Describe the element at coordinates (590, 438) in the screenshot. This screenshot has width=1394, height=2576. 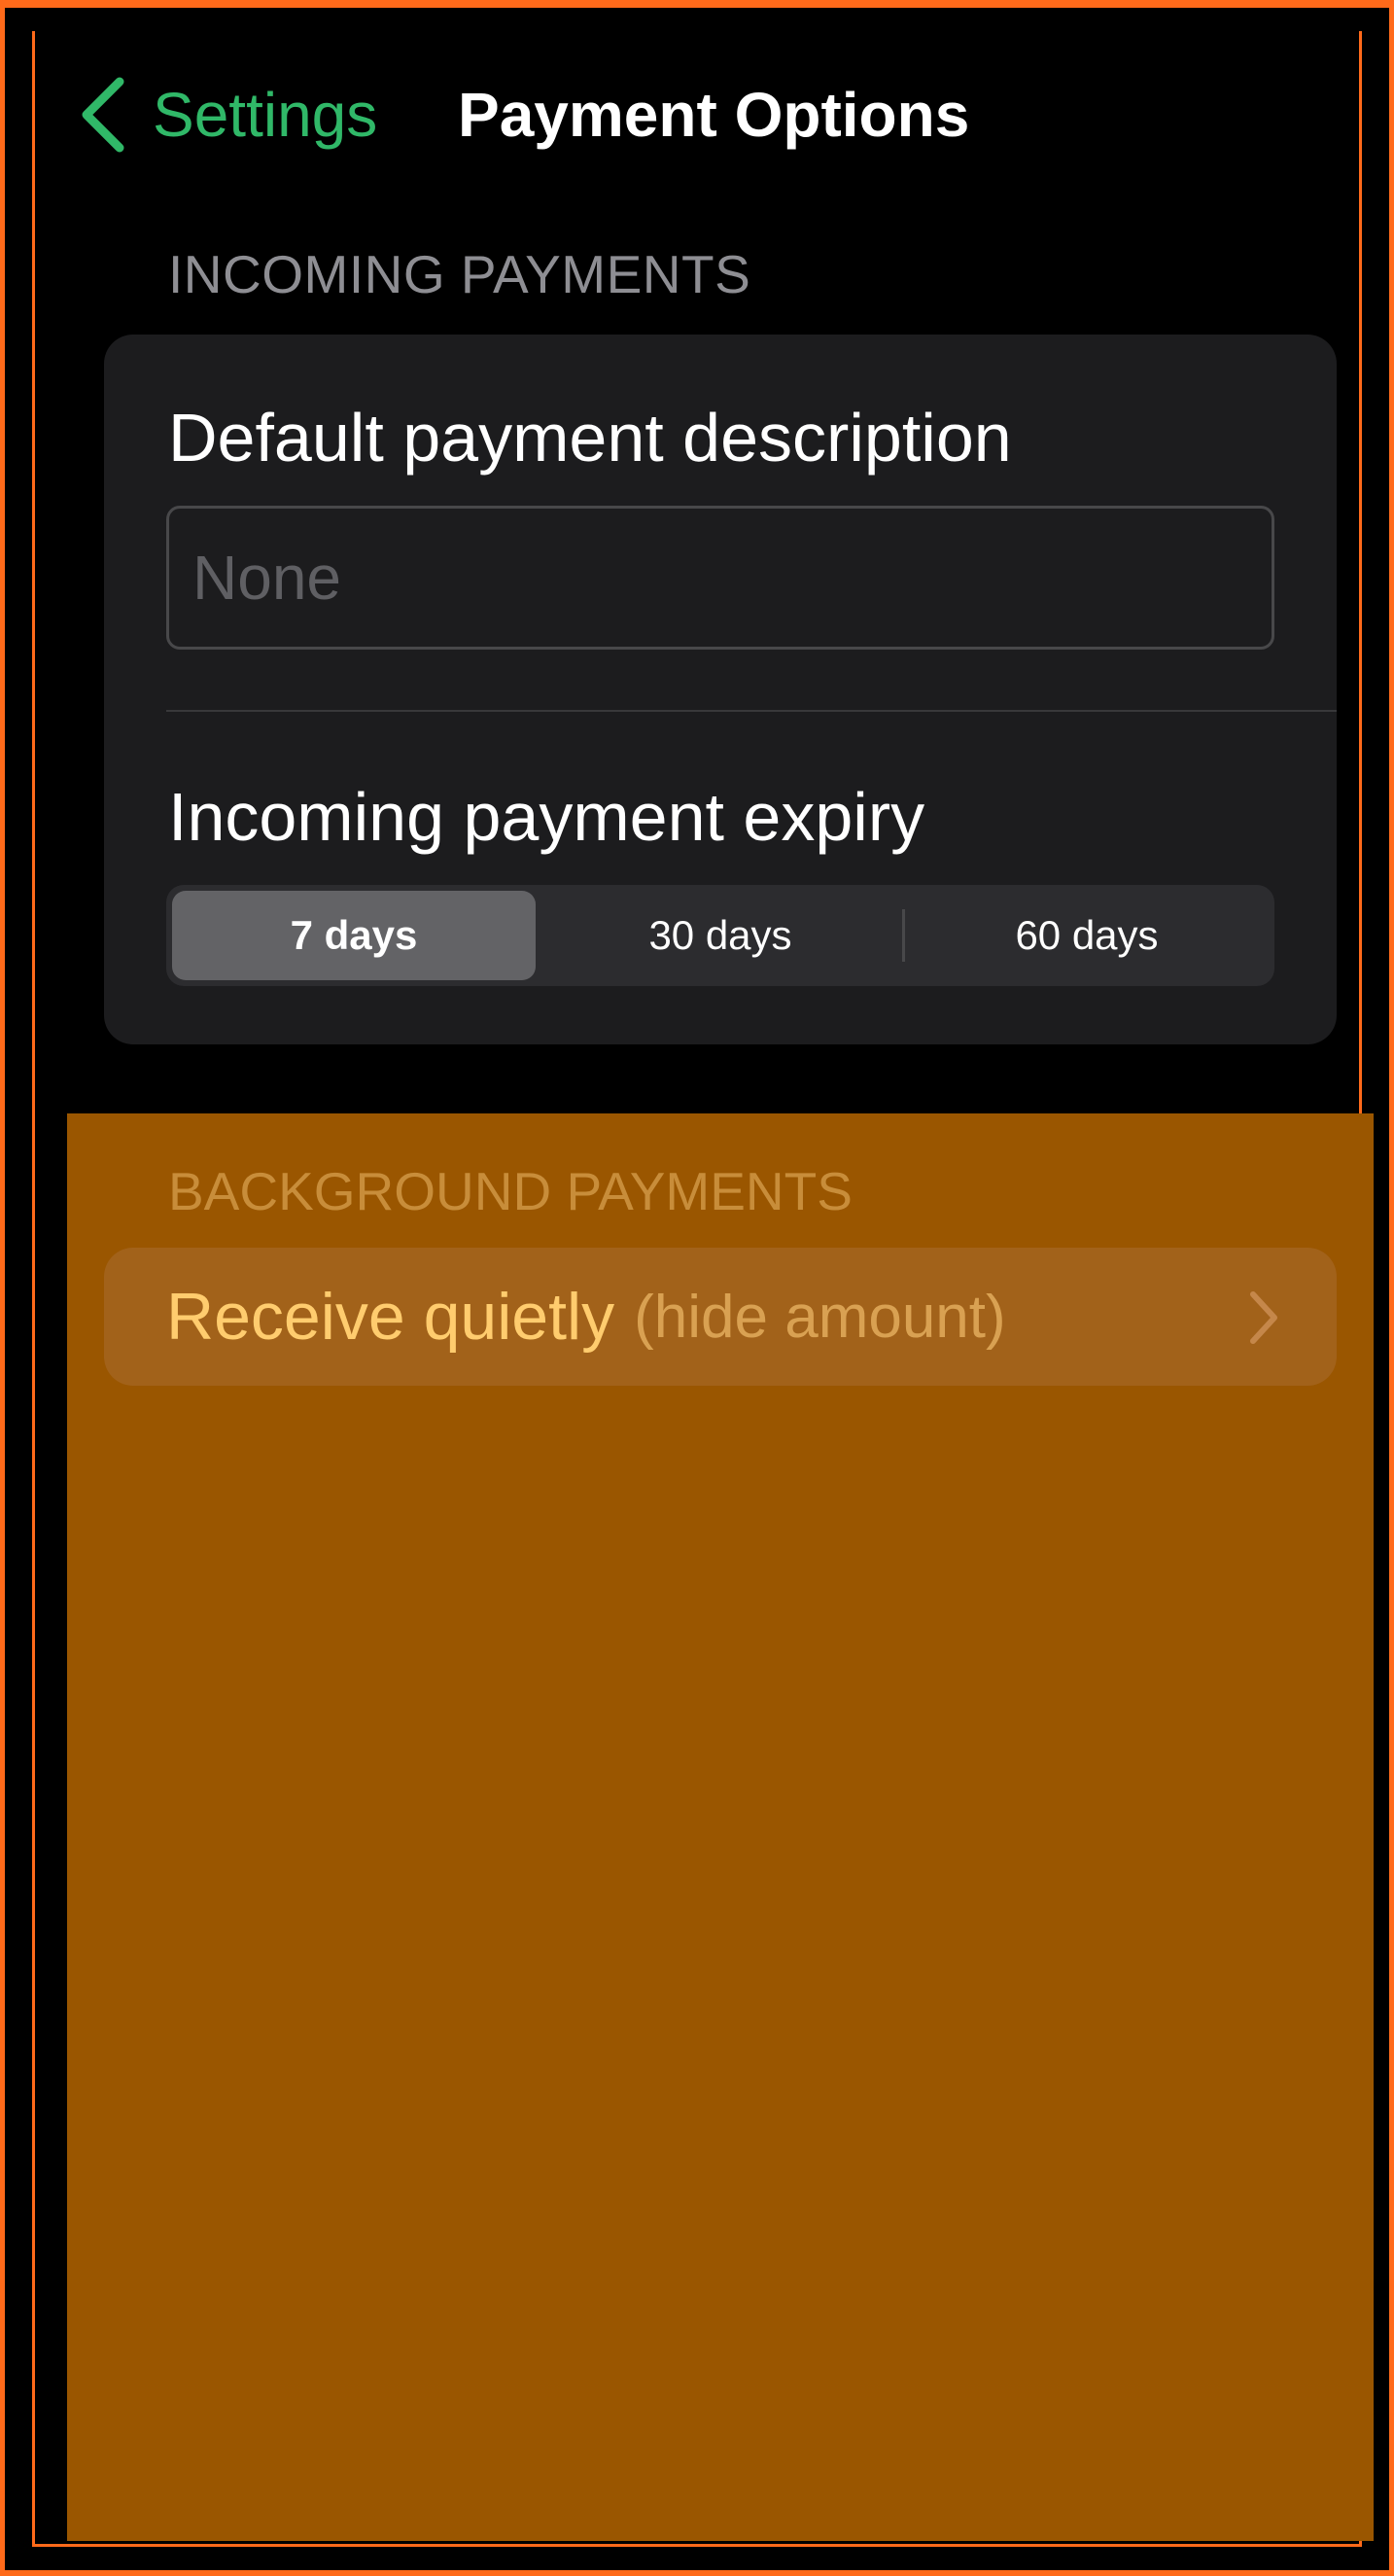
I see `description-label: Default payment description` at that location.